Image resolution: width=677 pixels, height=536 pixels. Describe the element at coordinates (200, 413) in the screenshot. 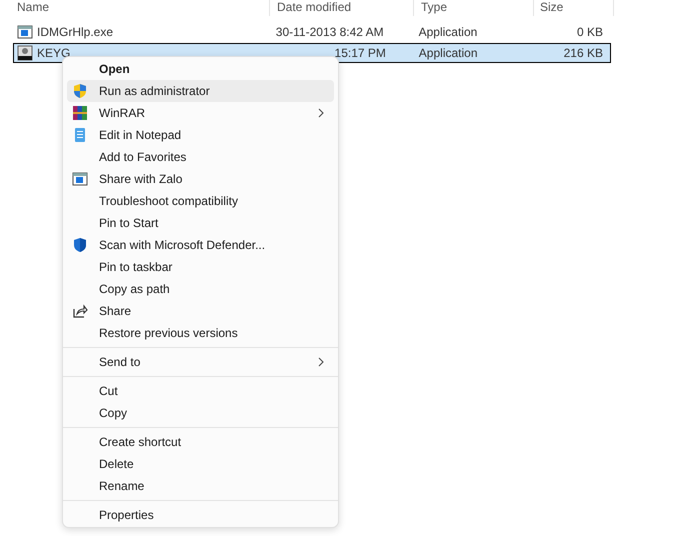

I see `menu-item: Copy` at that location.